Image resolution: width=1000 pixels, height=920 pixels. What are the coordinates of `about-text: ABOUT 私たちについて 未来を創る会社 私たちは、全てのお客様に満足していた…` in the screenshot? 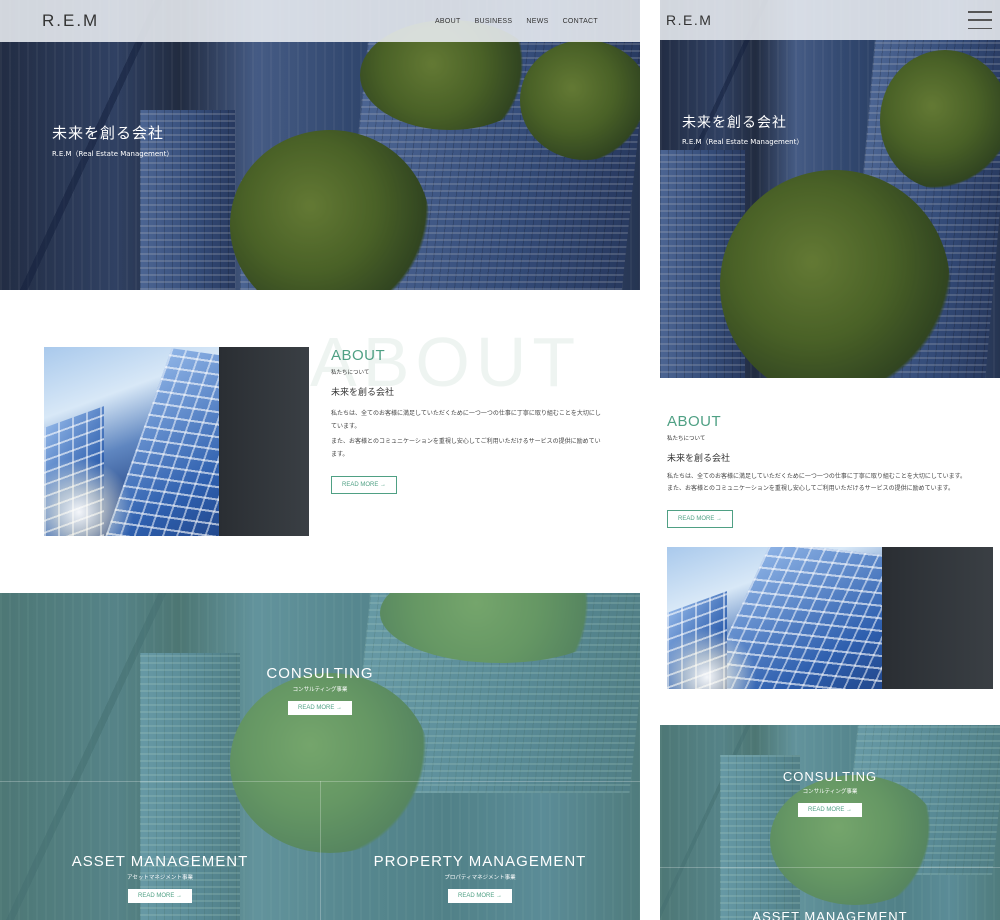 It's located at (466, 420).